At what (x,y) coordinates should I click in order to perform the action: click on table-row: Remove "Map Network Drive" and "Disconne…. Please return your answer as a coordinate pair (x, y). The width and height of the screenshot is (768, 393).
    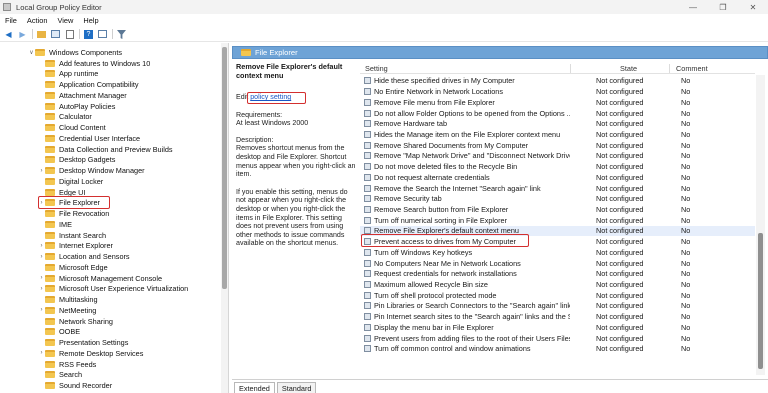
    Looking at the image, I should click on (557, 156).